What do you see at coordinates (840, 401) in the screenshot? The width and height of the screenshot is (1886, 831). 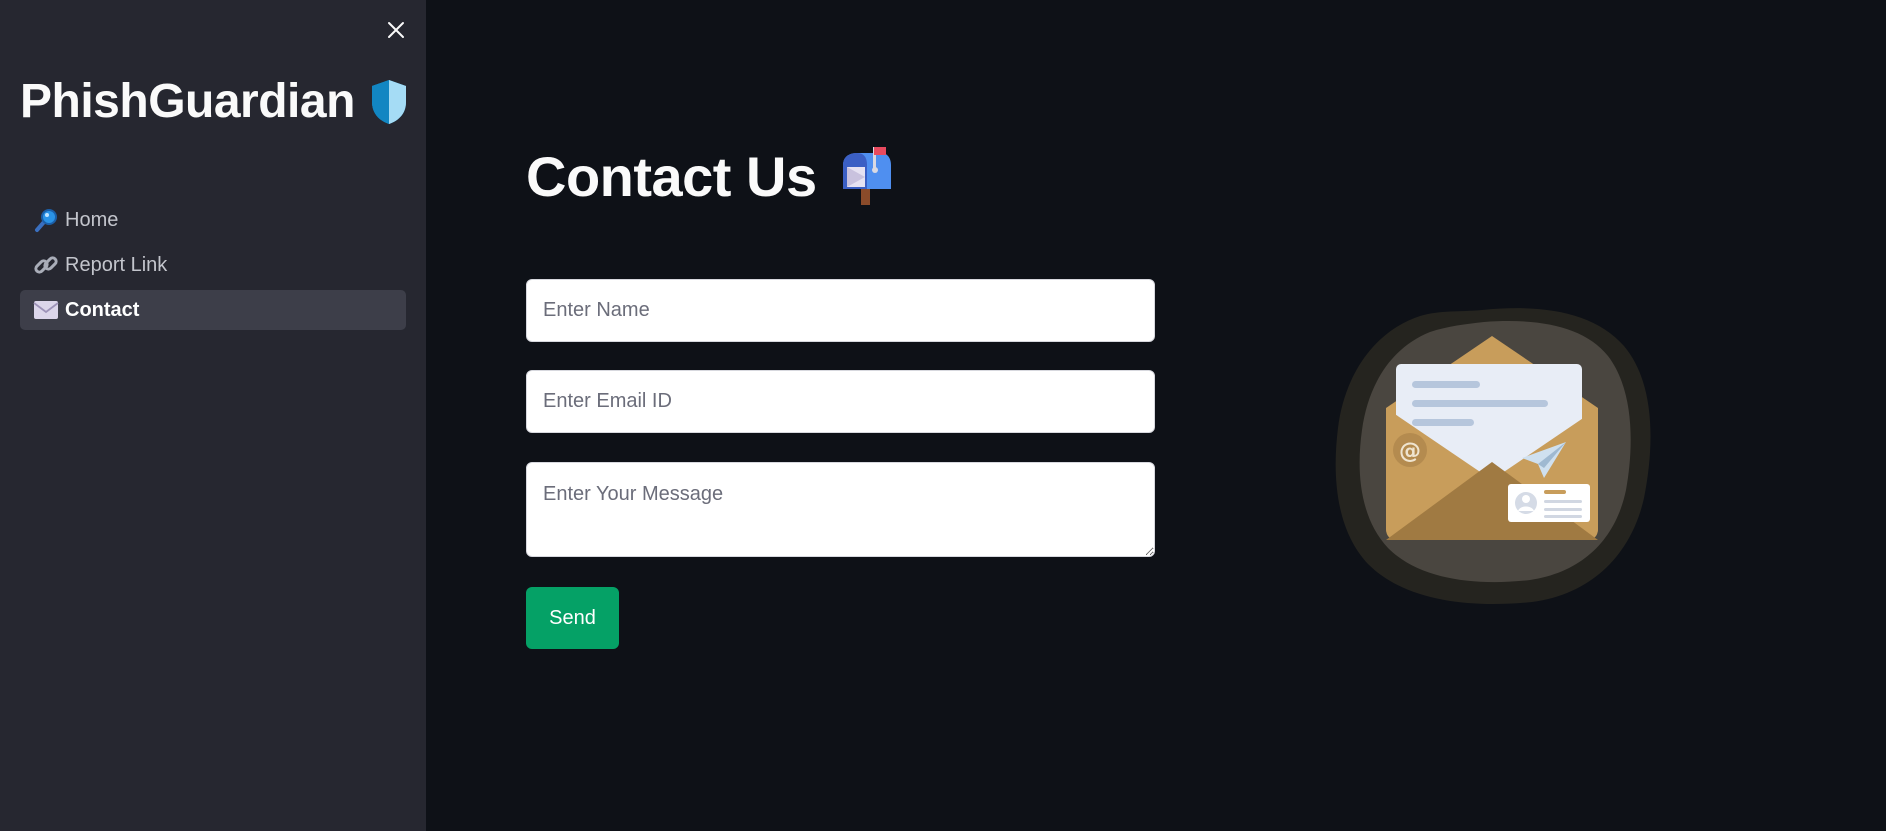 I see `email-input` at bounding box center [840, 401].